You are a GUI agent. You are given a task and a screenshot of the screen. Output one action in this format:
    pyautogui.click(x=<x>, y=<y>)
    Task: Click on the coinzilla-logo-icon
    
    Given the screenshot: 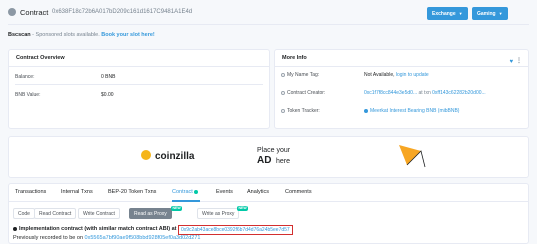 What is the action you would take?
    pyautogui.click(x=146, y=155)
    